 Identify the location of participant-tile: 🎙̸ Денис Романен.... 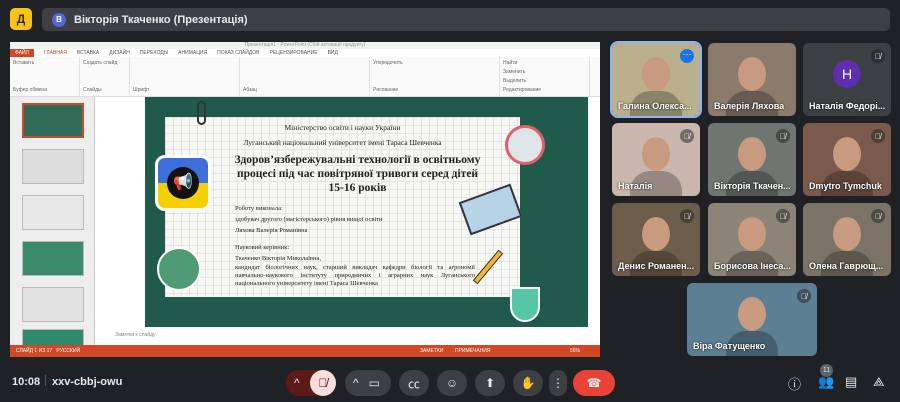
(656, 239).